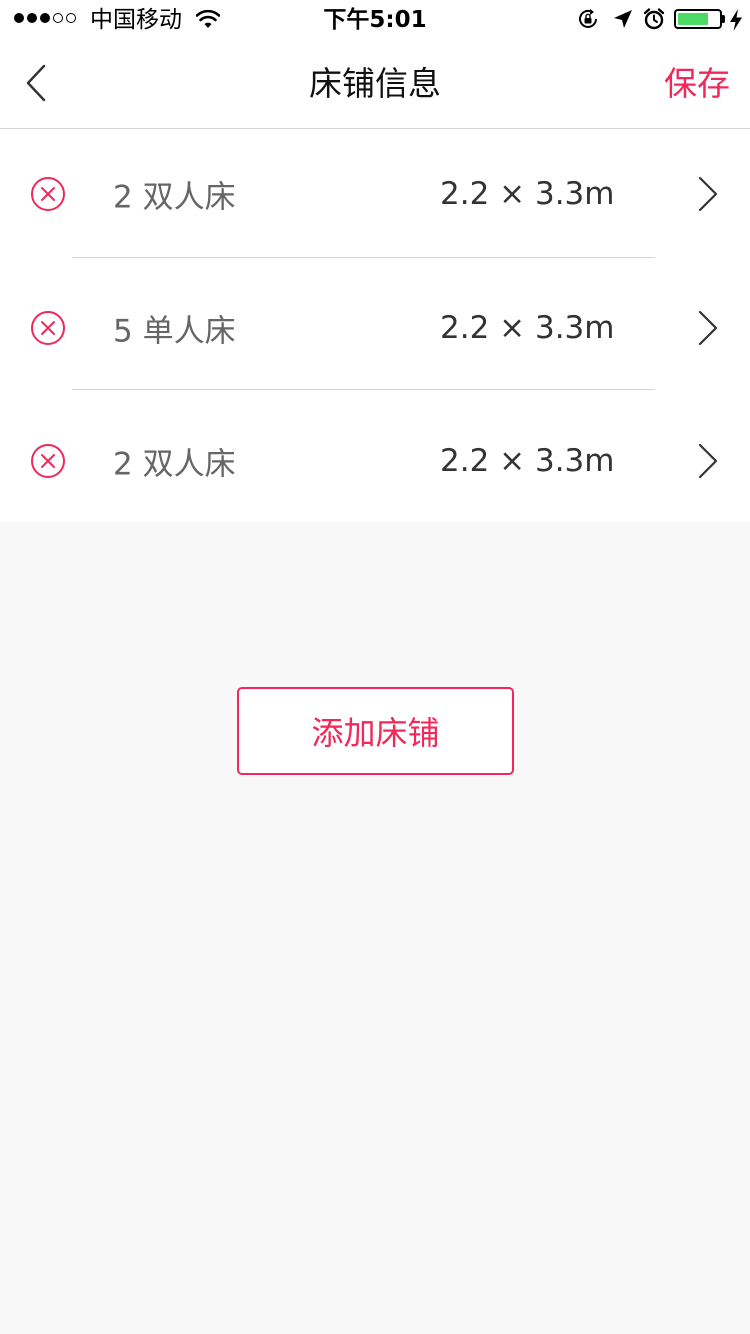 The height and width of the screenshot is (1334, 750). I want to click on bed-row: 5 单人床 2.2 × 3.3m, so click(375, 328).